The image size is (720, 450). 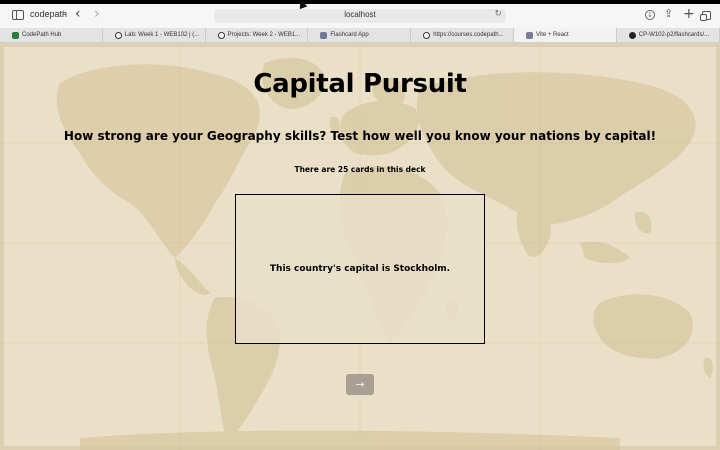 What do you see at coordinates (705, 16) in the screenshot?
I see `tab-overview-icon` at bounding box center [705, 16].